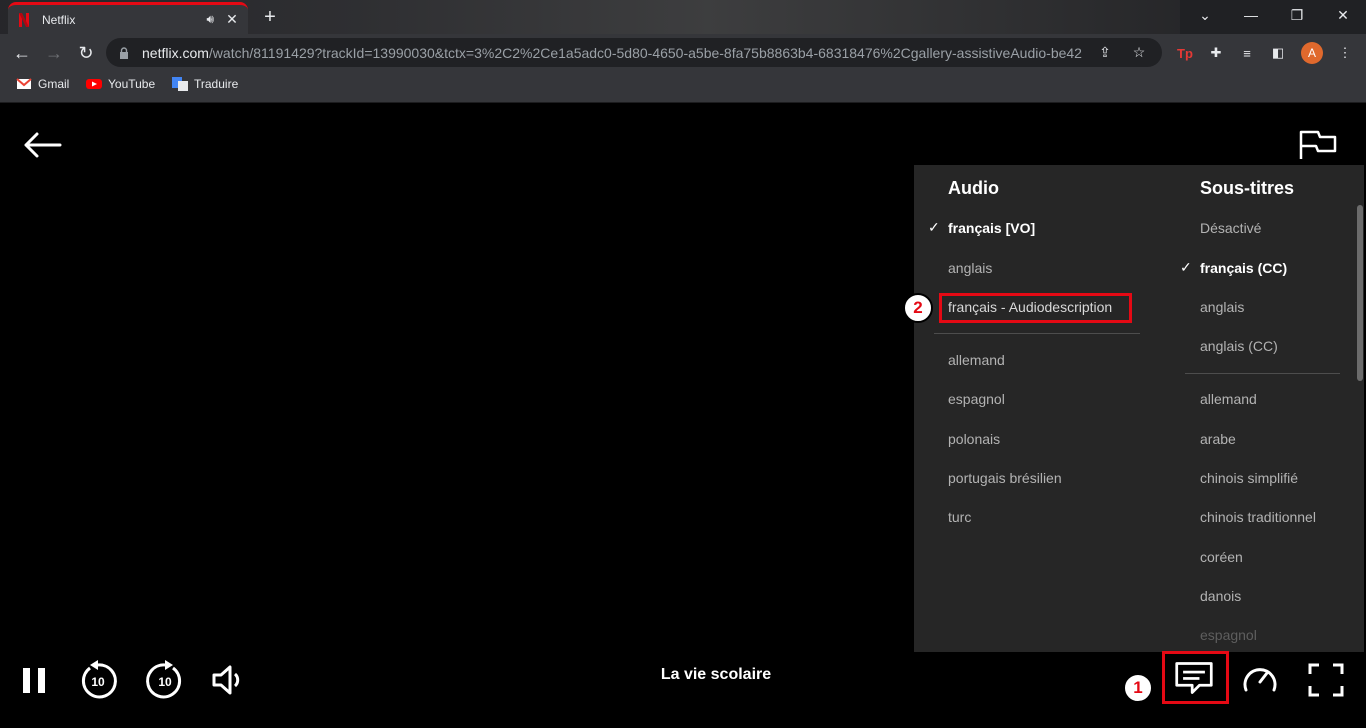 The width and height of the screenshot is (1366, 728). Describe the element at coordinates (1262, 373) in the screenshot. I see `subtitles-divider` at that location.